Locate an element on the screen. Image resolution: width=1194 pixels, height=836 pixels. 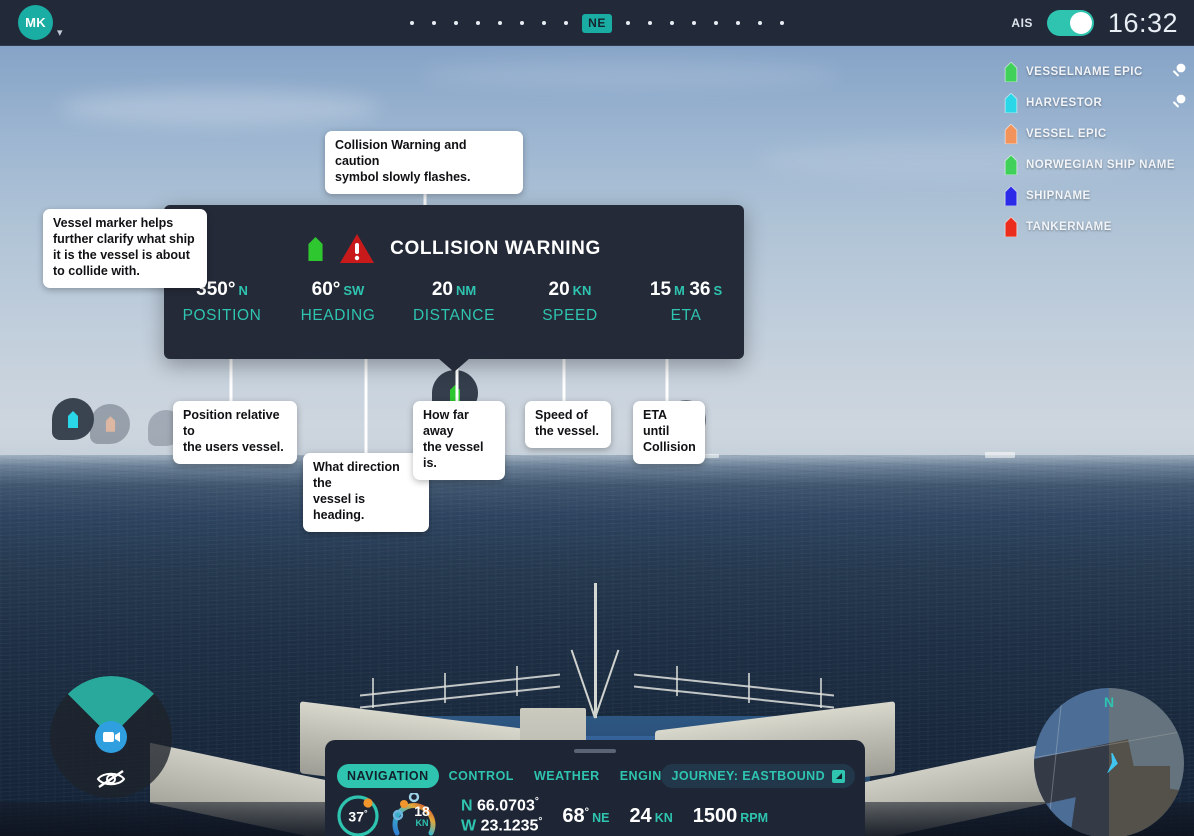
warning-metric: 15 M 36 S ETA is located at coordinates (686, 302).